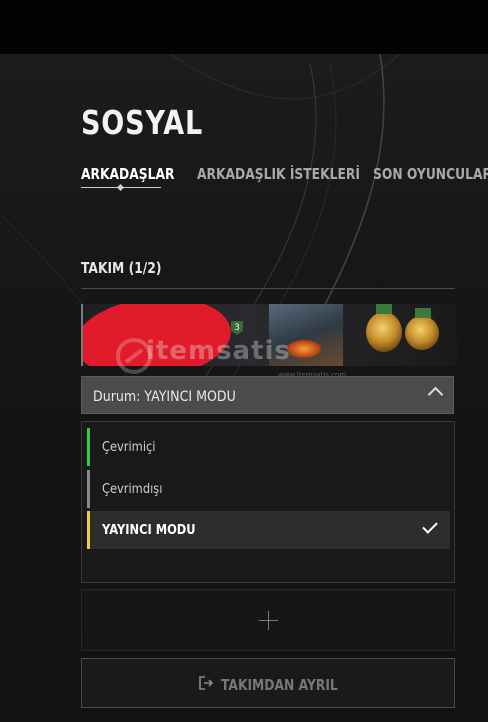 The image size is (488, 722). I want to click on add-teammate-slot, so click(268, 620).